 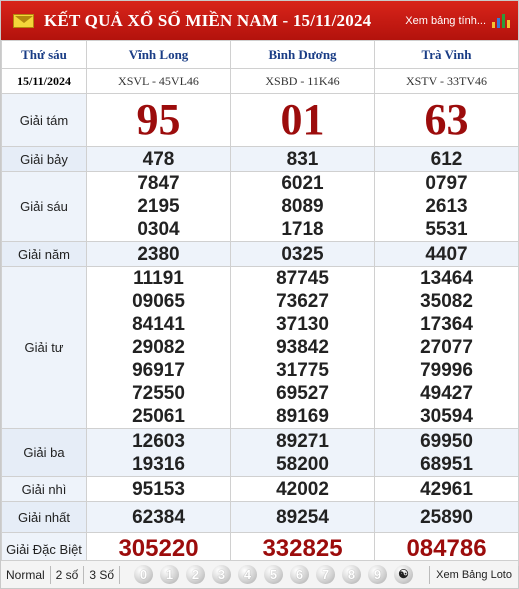 What do you see at coordinates (44, 254) in the screenshot?
I see `prize-label: Giải năm` at bounding box center [44, 254].